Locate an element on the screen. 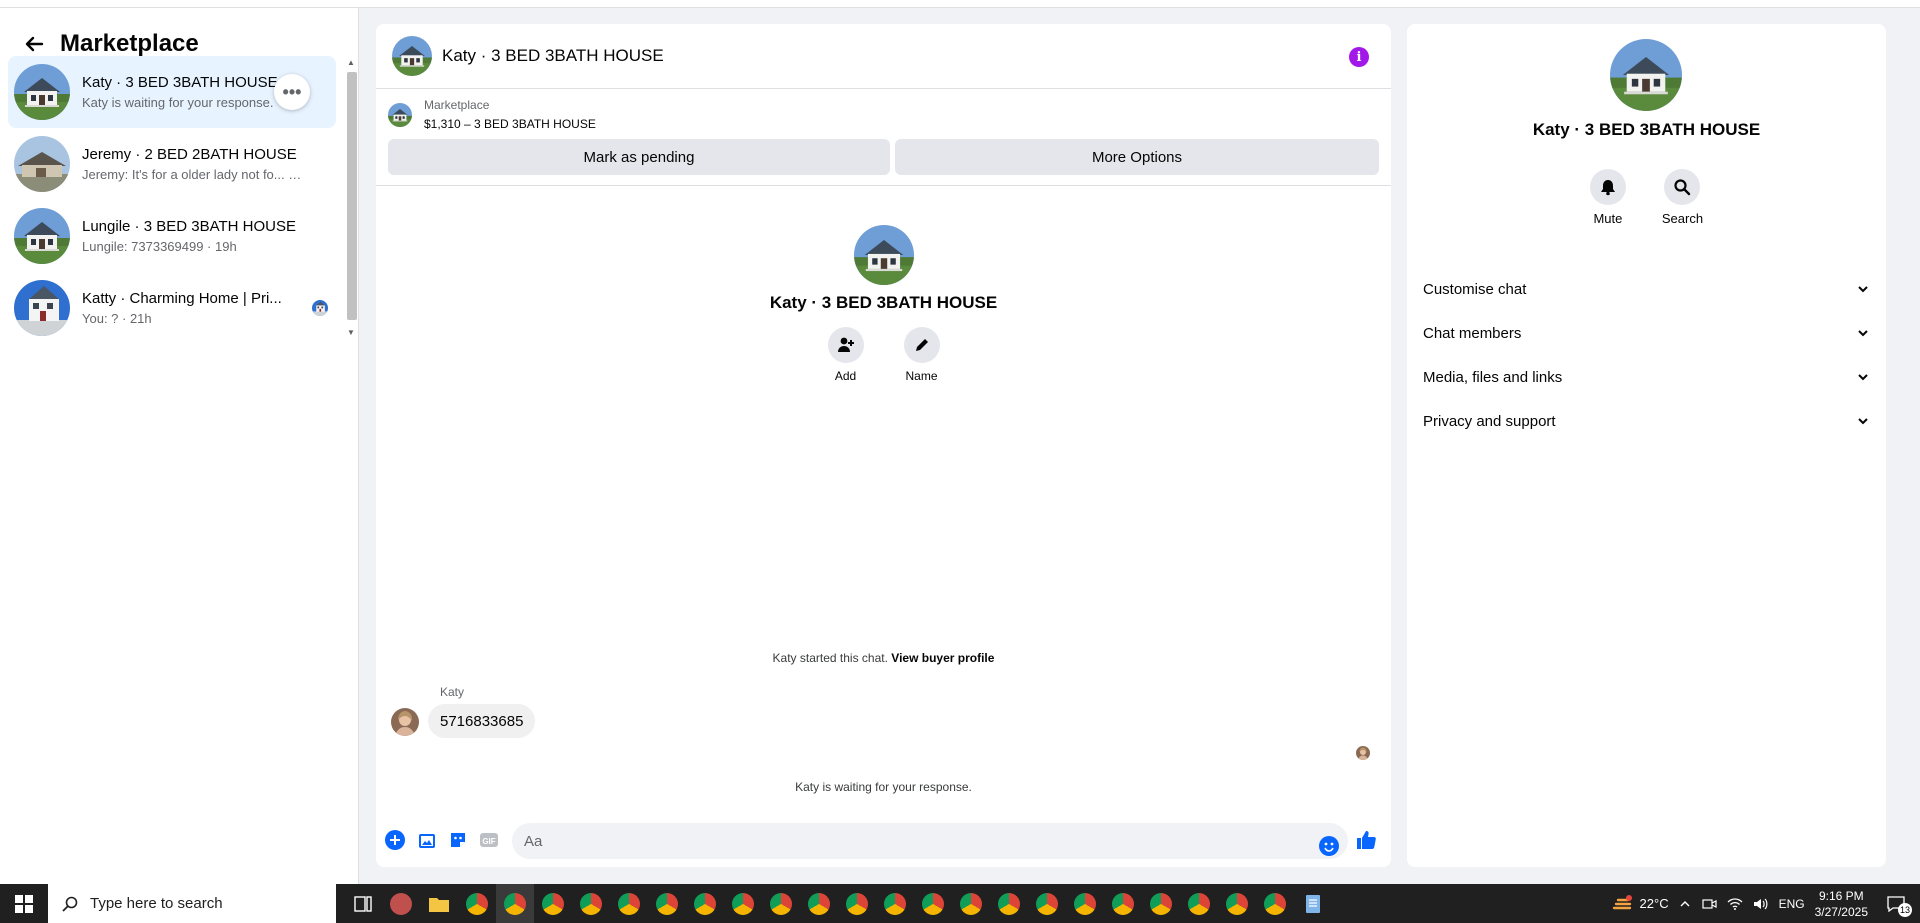 This screenshot has width=1920, height=923. like-icon is located at coordinates (1366, 840).